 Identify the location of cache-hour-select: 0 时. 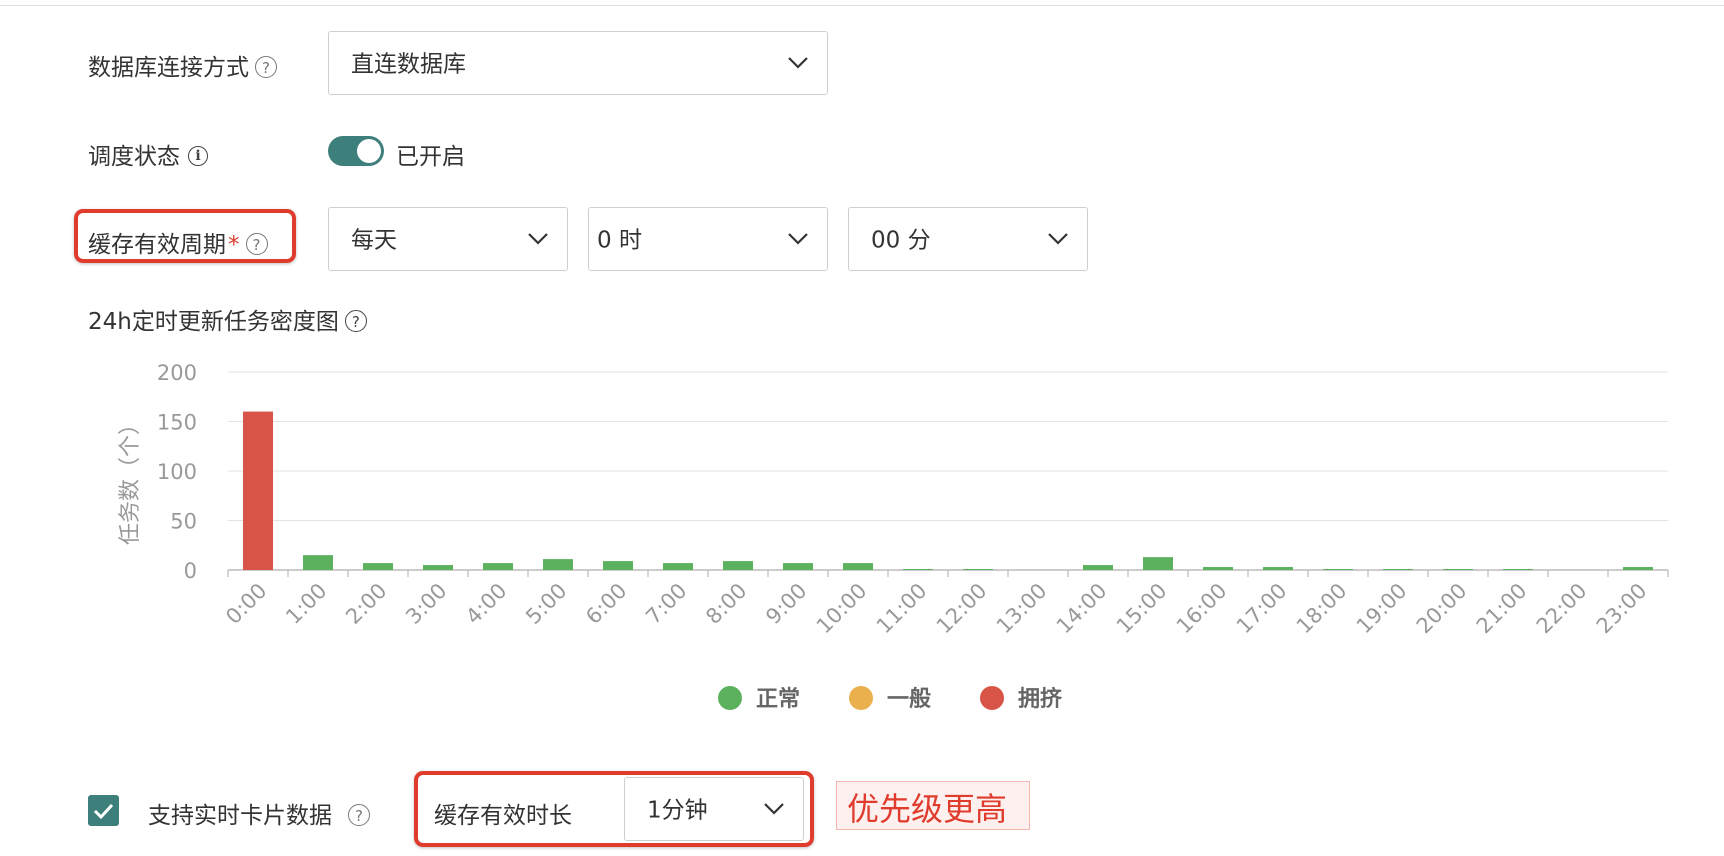
(708, 239).